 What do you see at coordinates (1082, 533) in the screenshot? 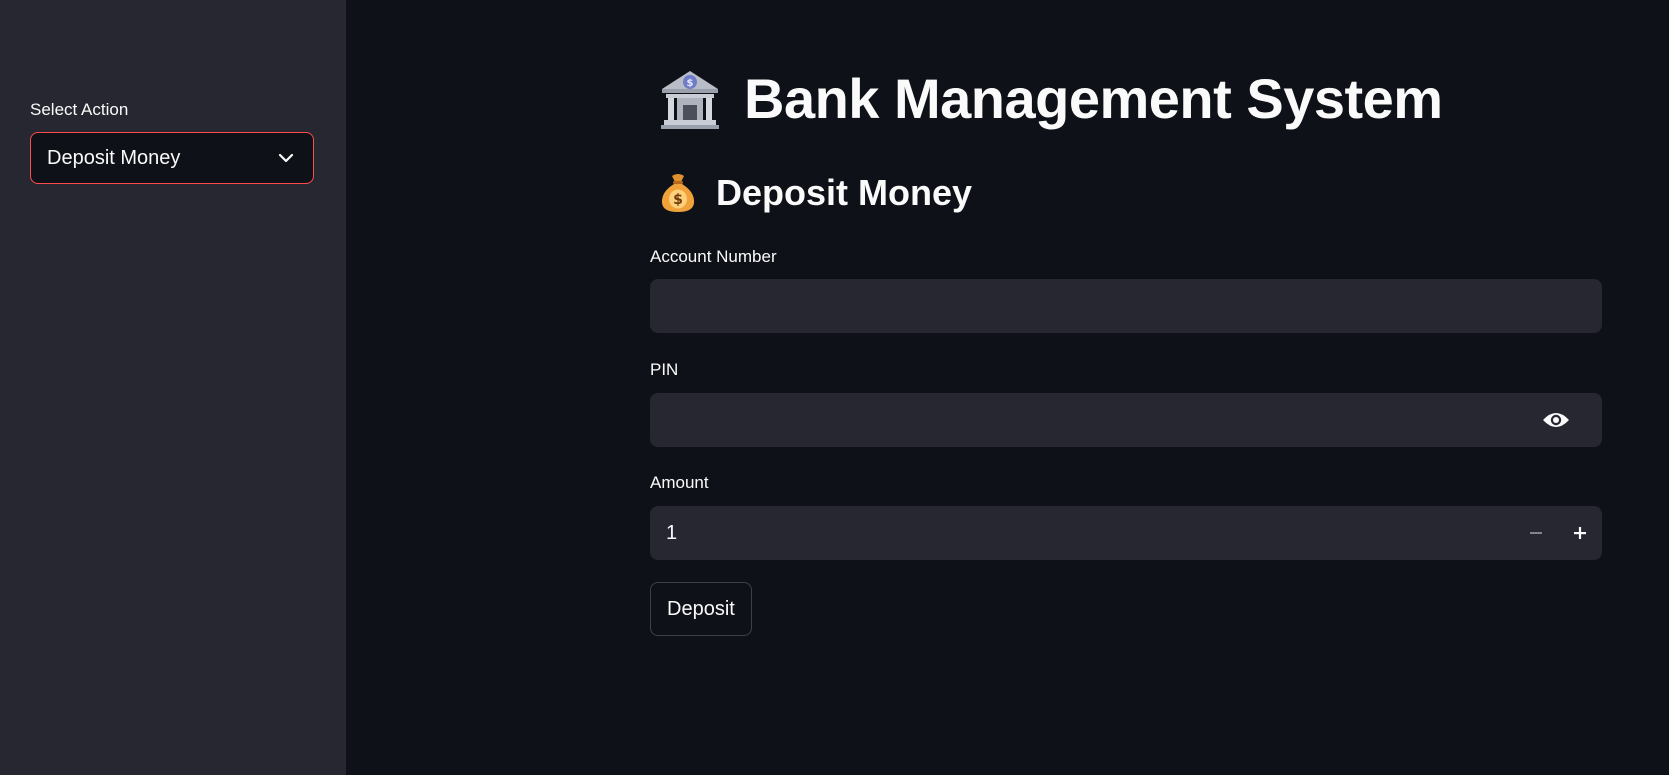
I see `amount-input` at bounding box center [1082, 533].